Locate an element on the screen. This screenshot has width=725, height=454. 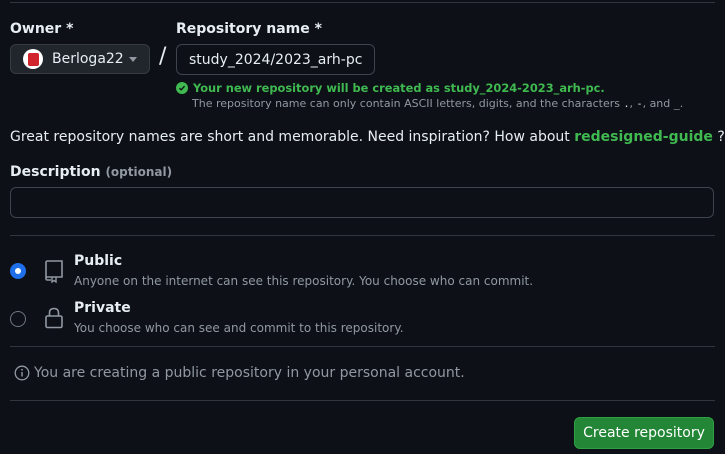
repo-book-icon is located at coordinates (54, 271).